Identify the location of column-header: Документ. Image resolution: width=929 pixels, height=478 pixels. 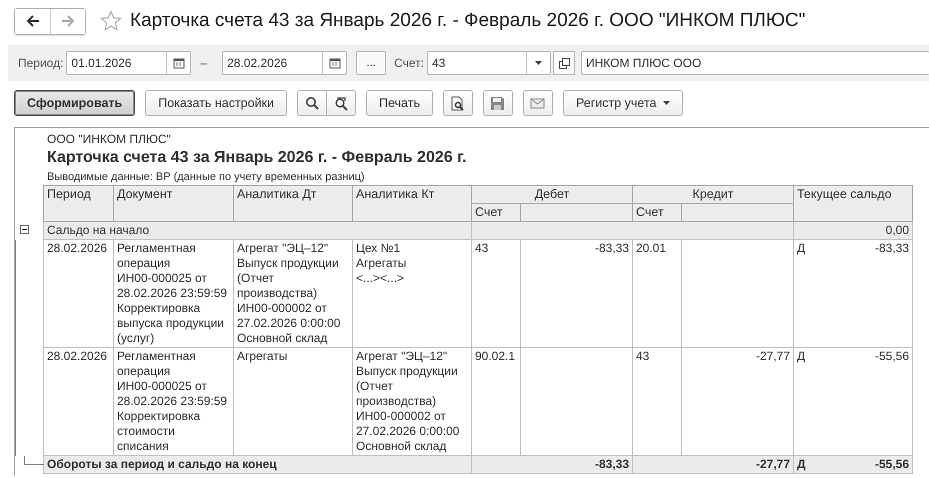
(174, 204).